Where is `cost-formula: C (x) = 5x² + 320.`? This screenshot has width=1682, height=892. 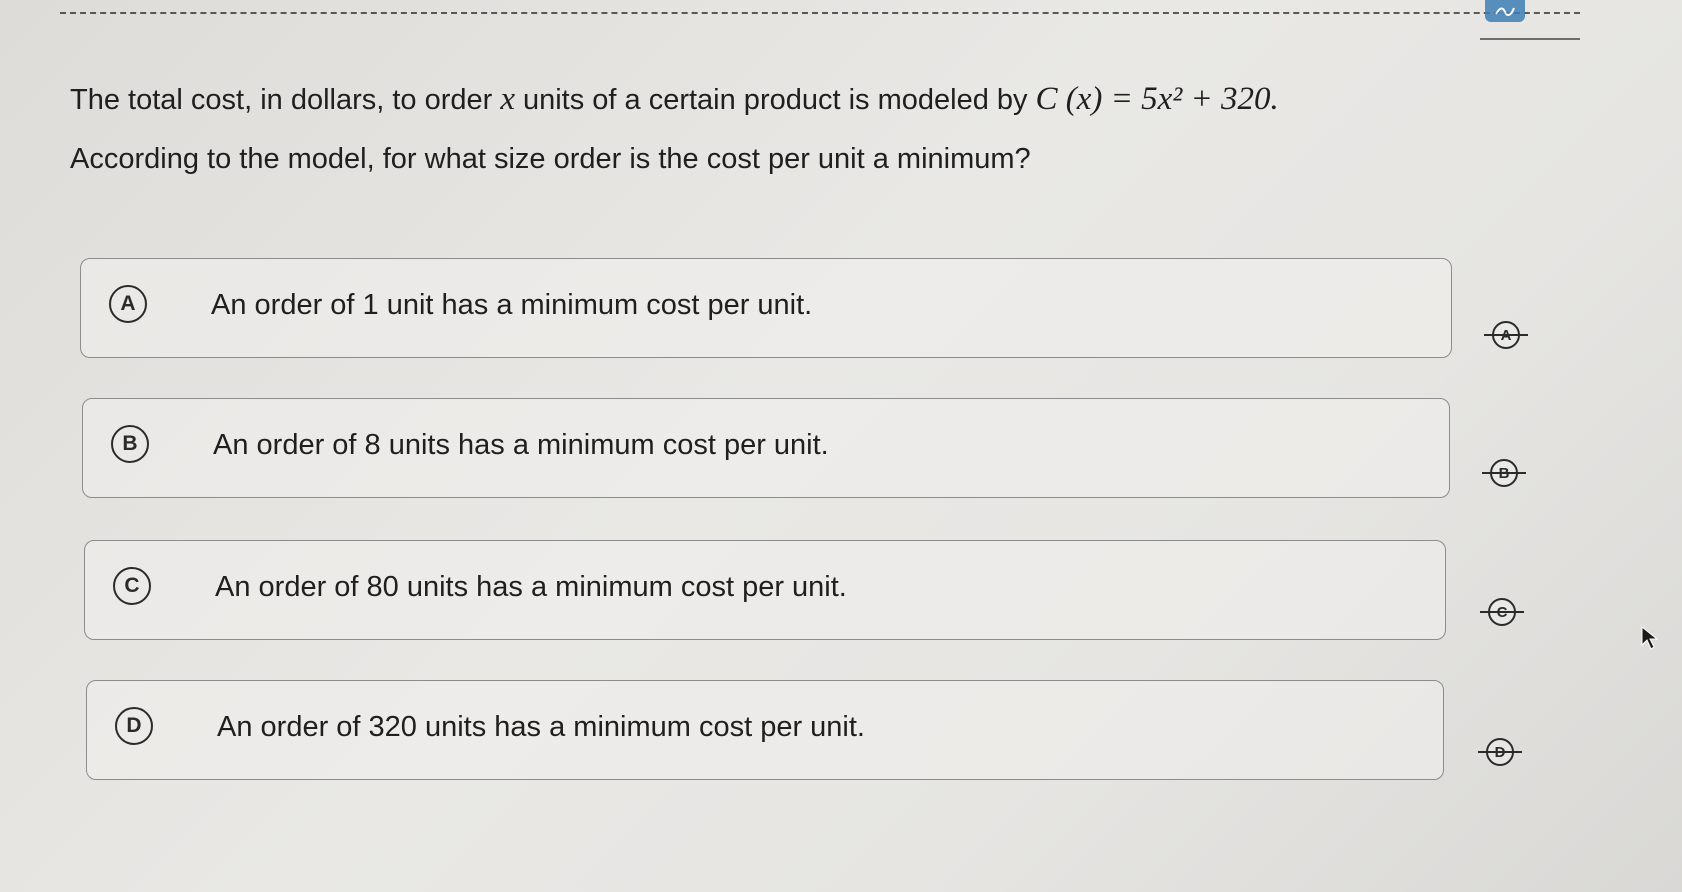
cost-formula: C (x) = 5x² + 320. is located at coordinates (1157, 99).